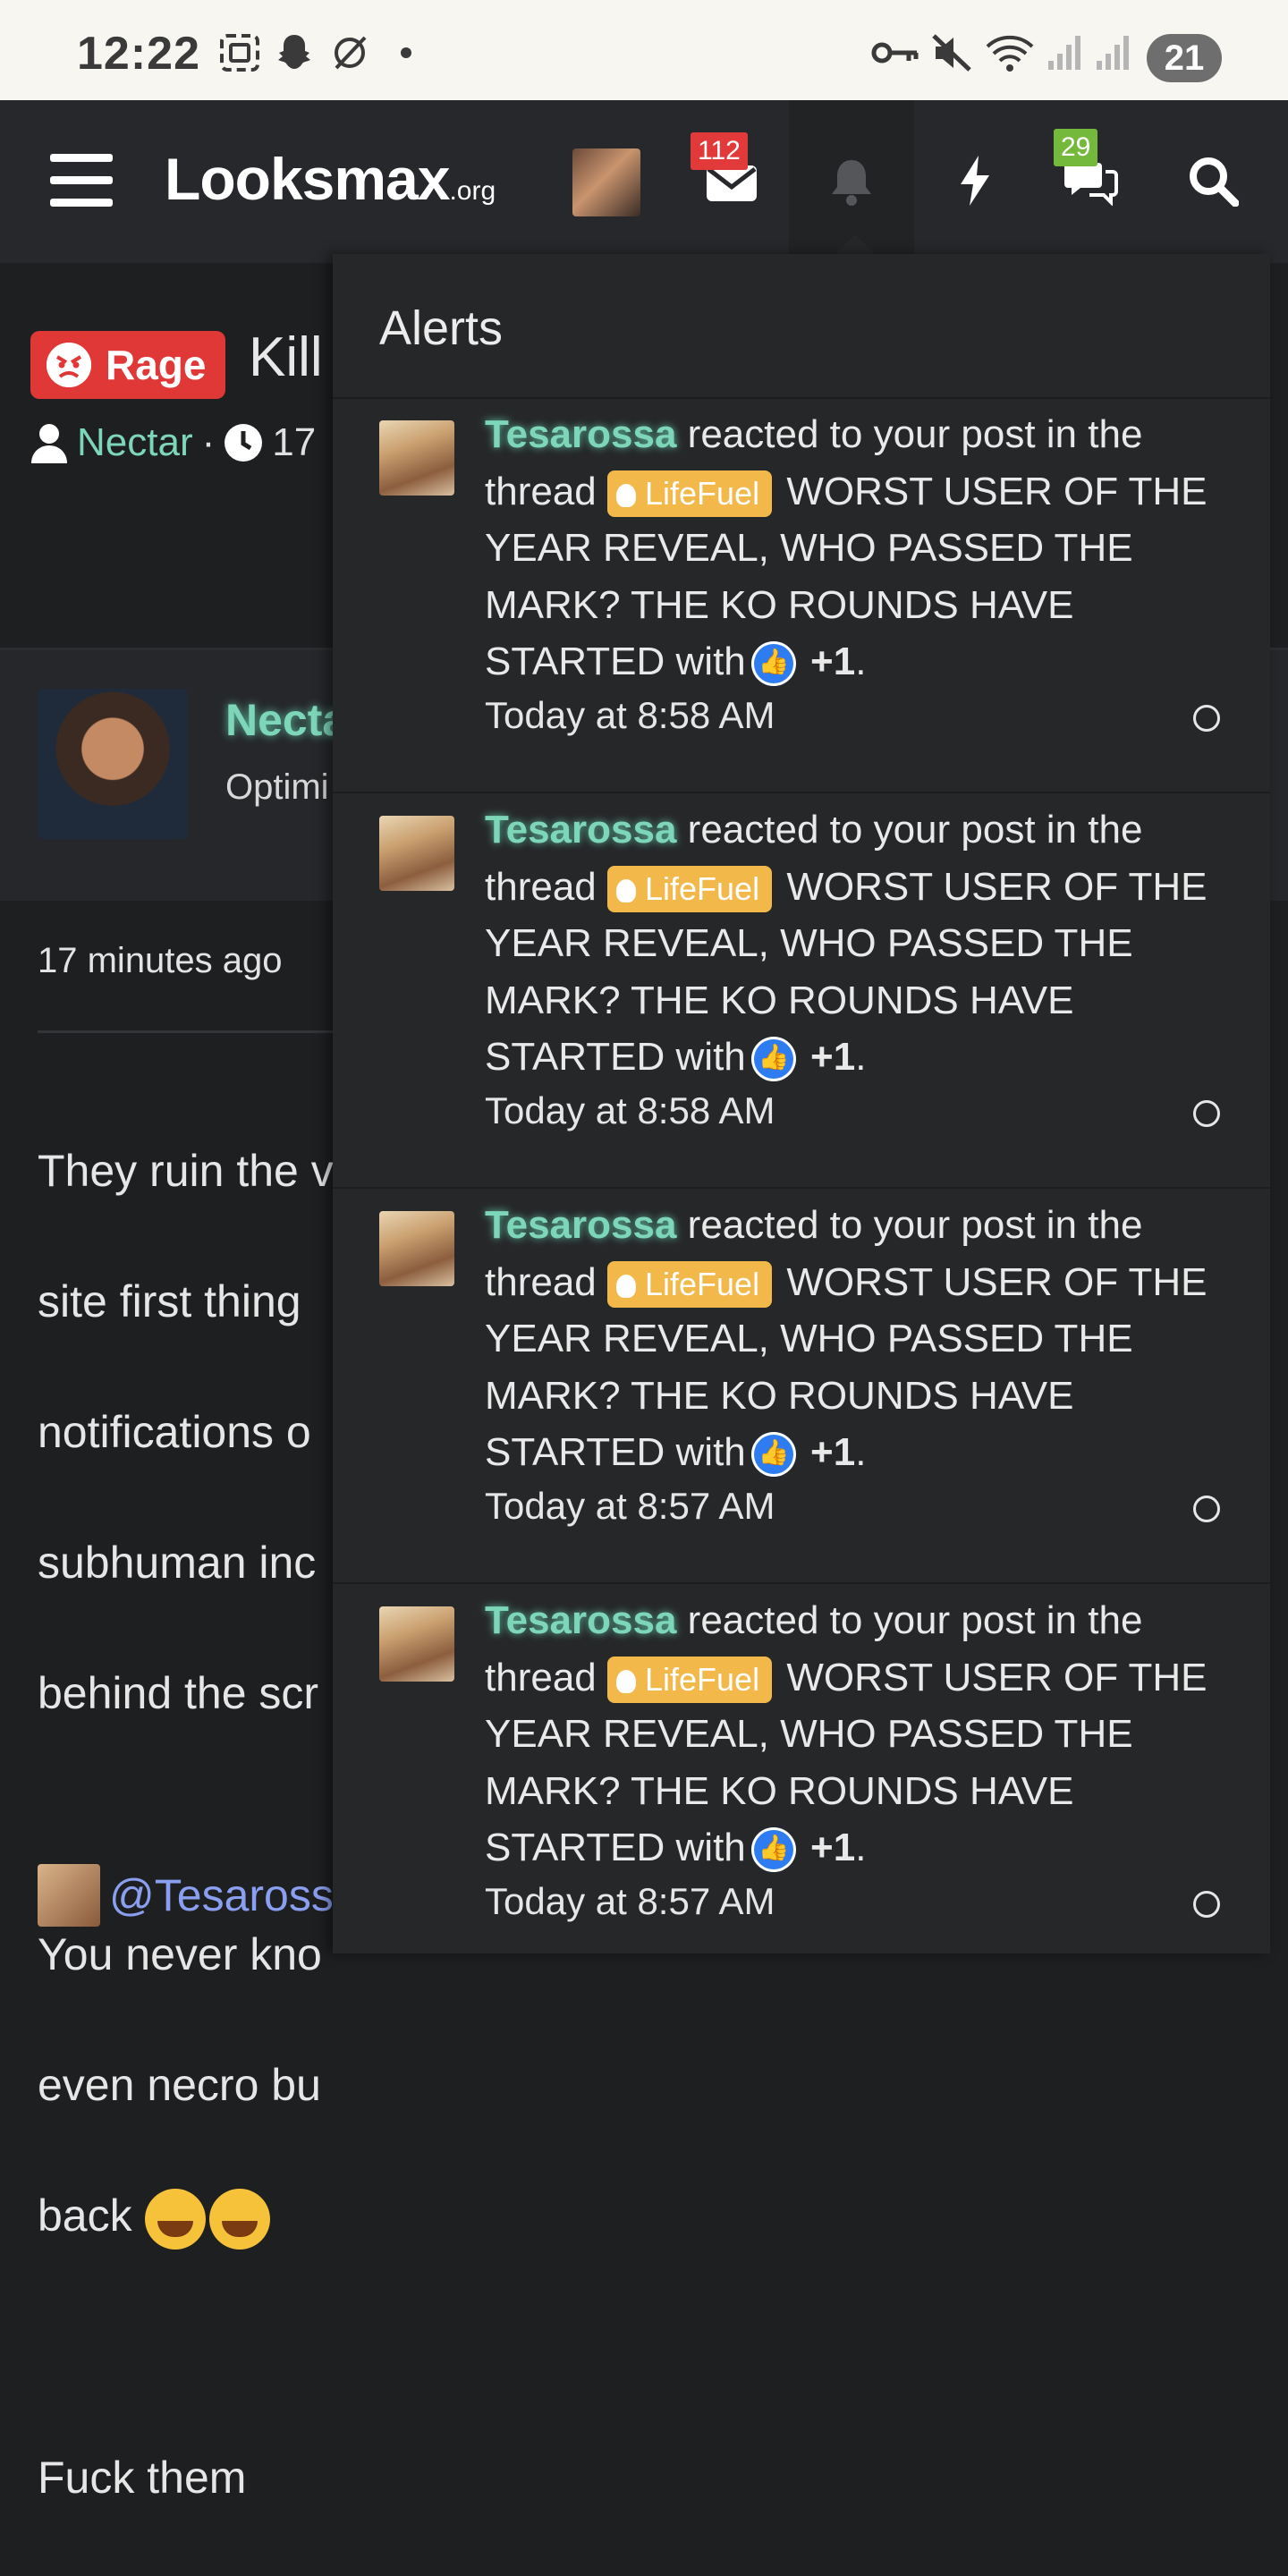  Describe the element at coordinates (894, 52) in the screenshot. I see `vpn-key-icon` at that location.